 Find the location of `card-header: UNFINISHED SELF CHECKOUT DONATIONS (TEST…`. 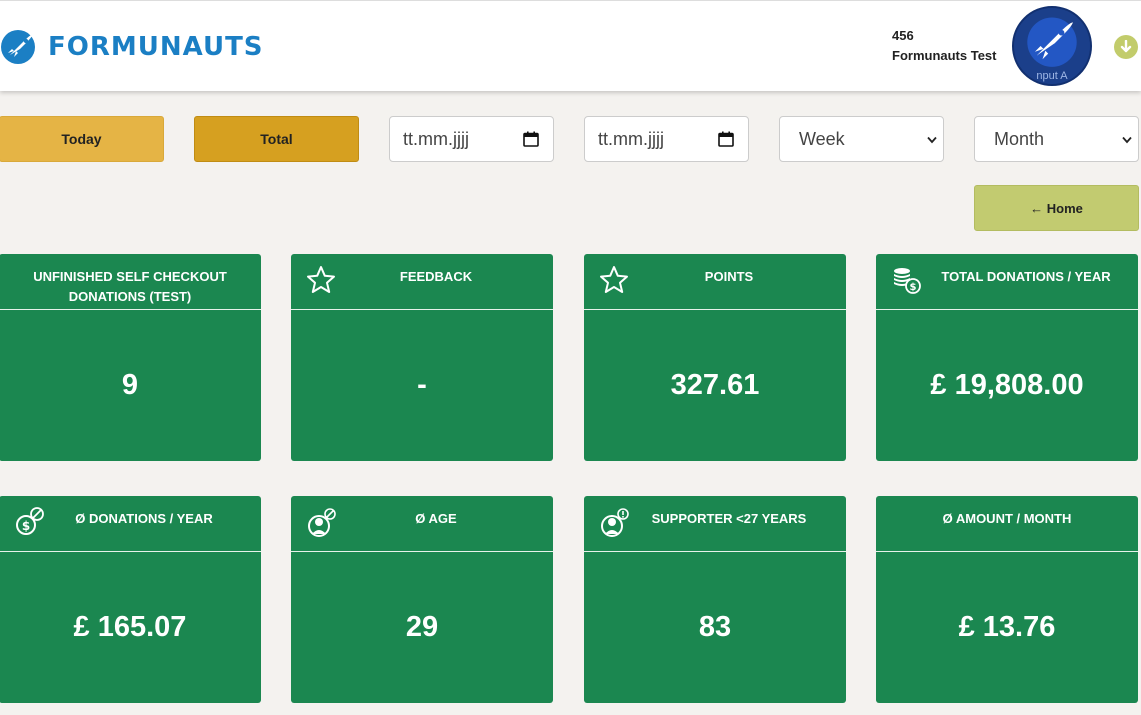

card-header: UNFINISHED SELF CHECKOUT DONATIONS (TEST… is located at coordinates (130, 282).